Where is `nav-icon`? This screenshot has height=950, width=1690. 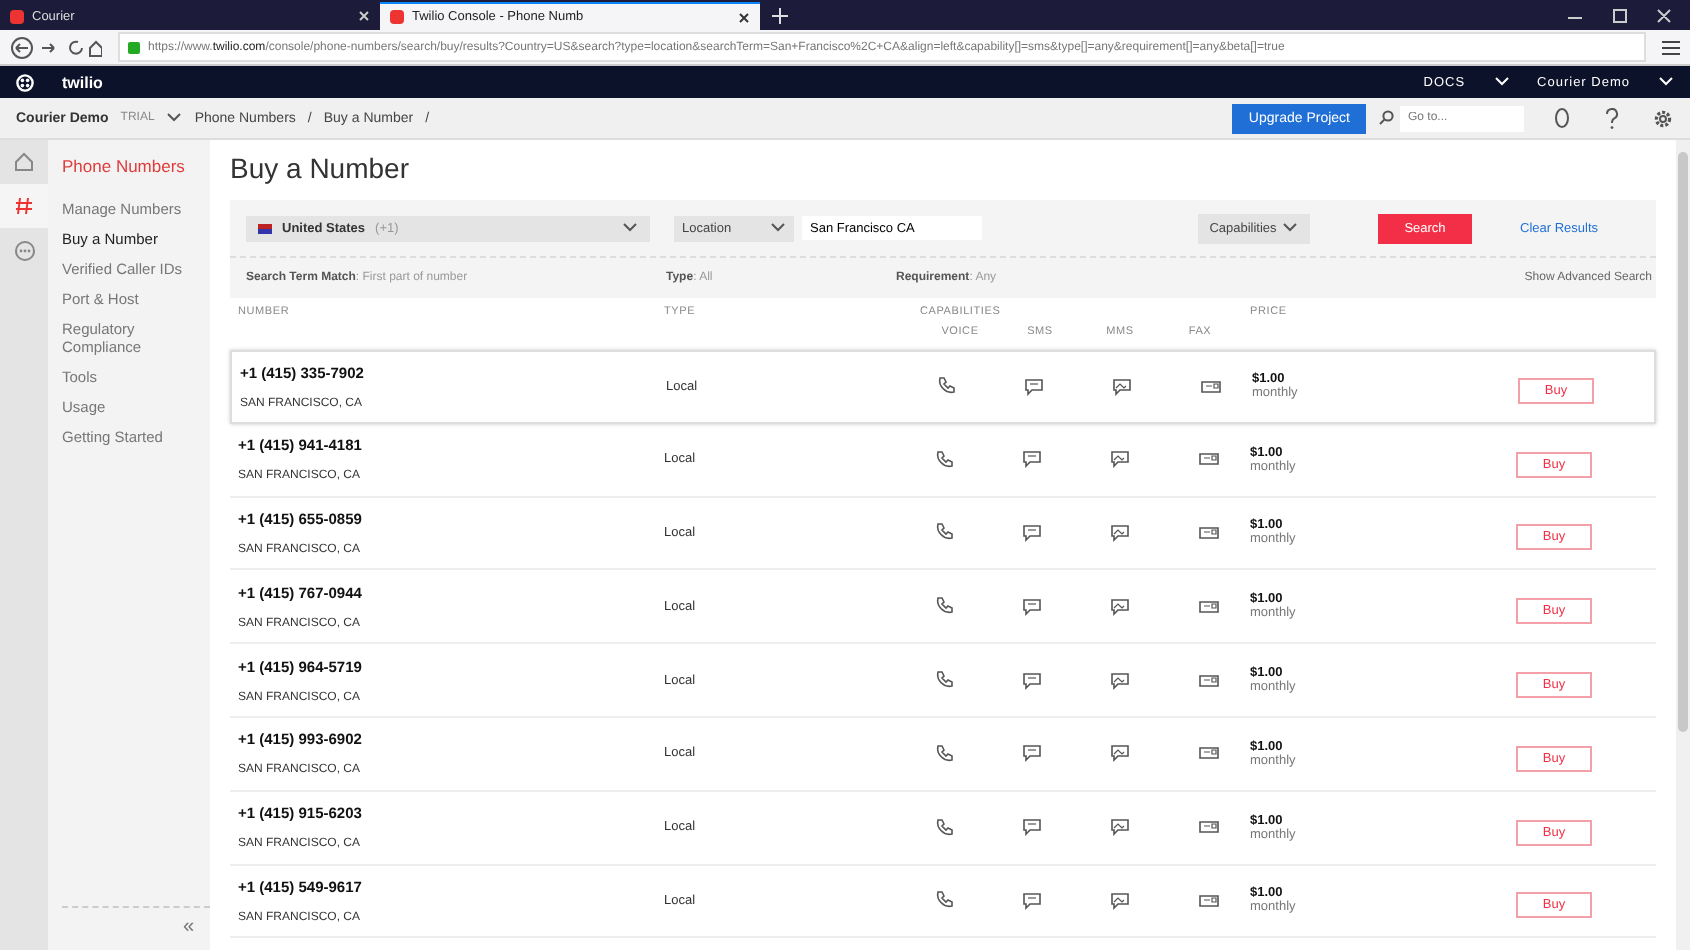 nav-icon is located at coordinates (24, 206).